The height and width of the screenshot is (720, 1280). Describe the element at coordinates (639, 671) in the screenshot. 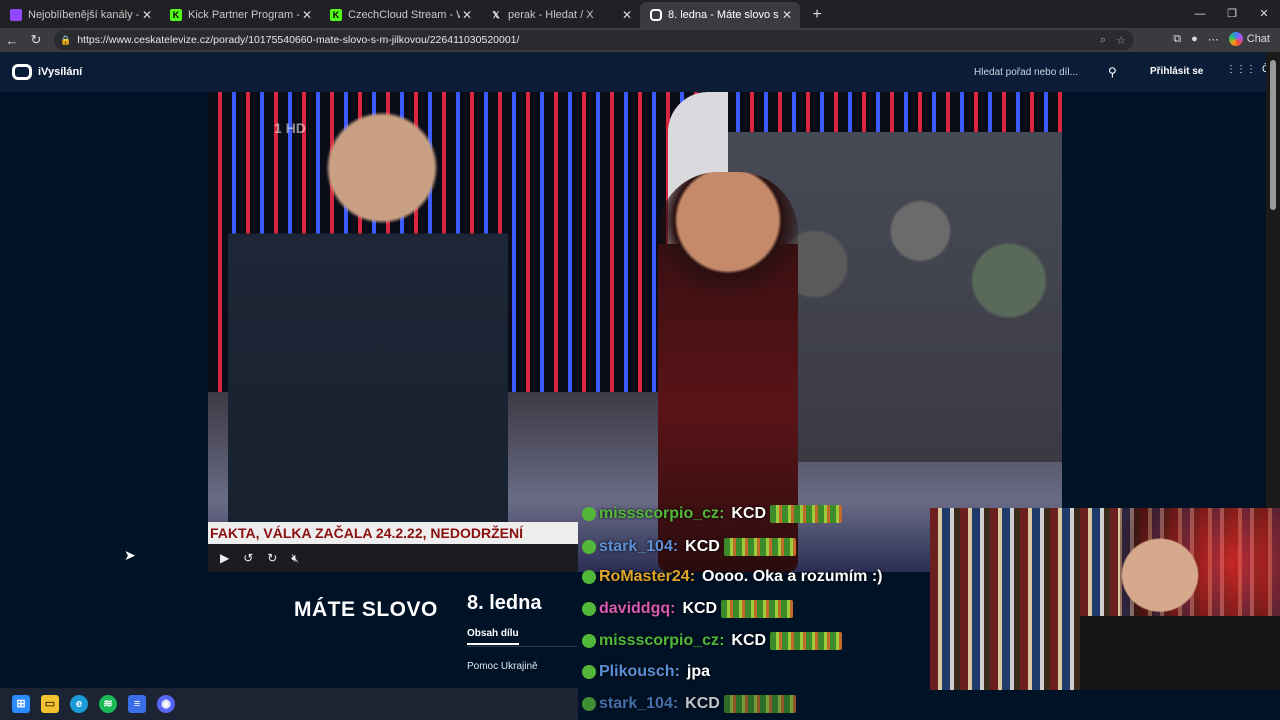

I see `chat-username: Plikousch:` at that location.